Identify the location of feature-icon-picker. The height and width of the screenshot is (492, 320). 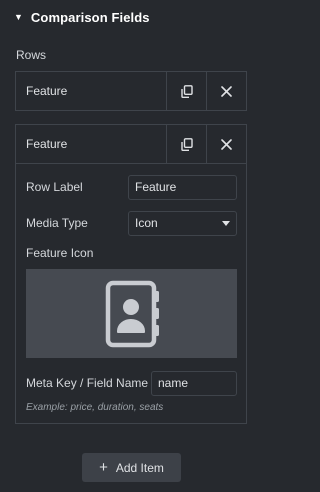
(131, 313).